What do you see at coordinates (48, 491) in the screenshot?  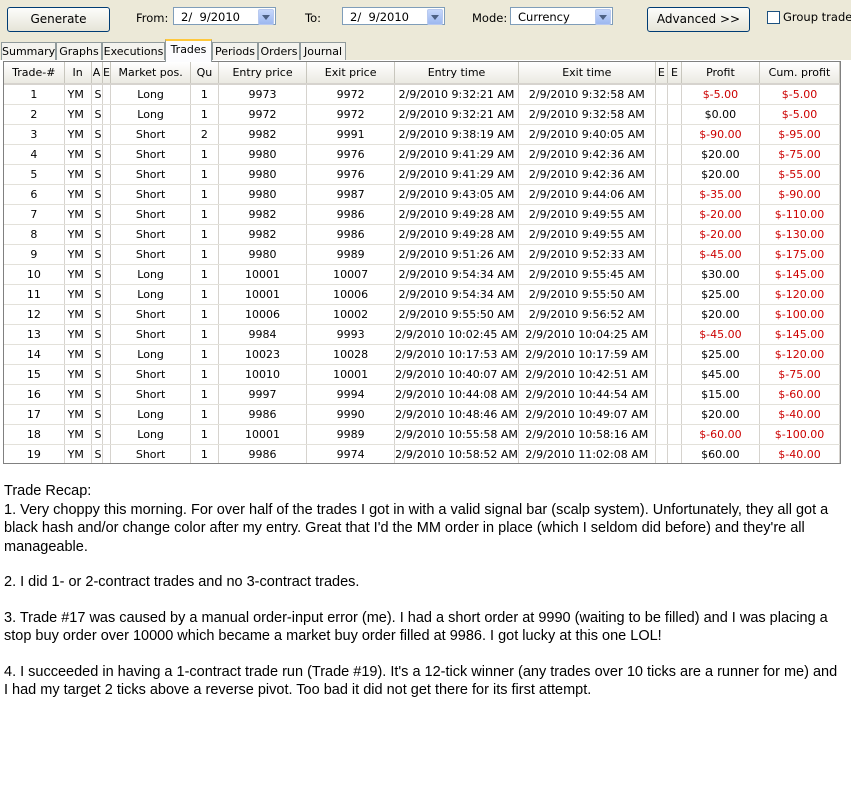 I see `notes-heading: Trade Recap:` at bounding box center [48, 491].